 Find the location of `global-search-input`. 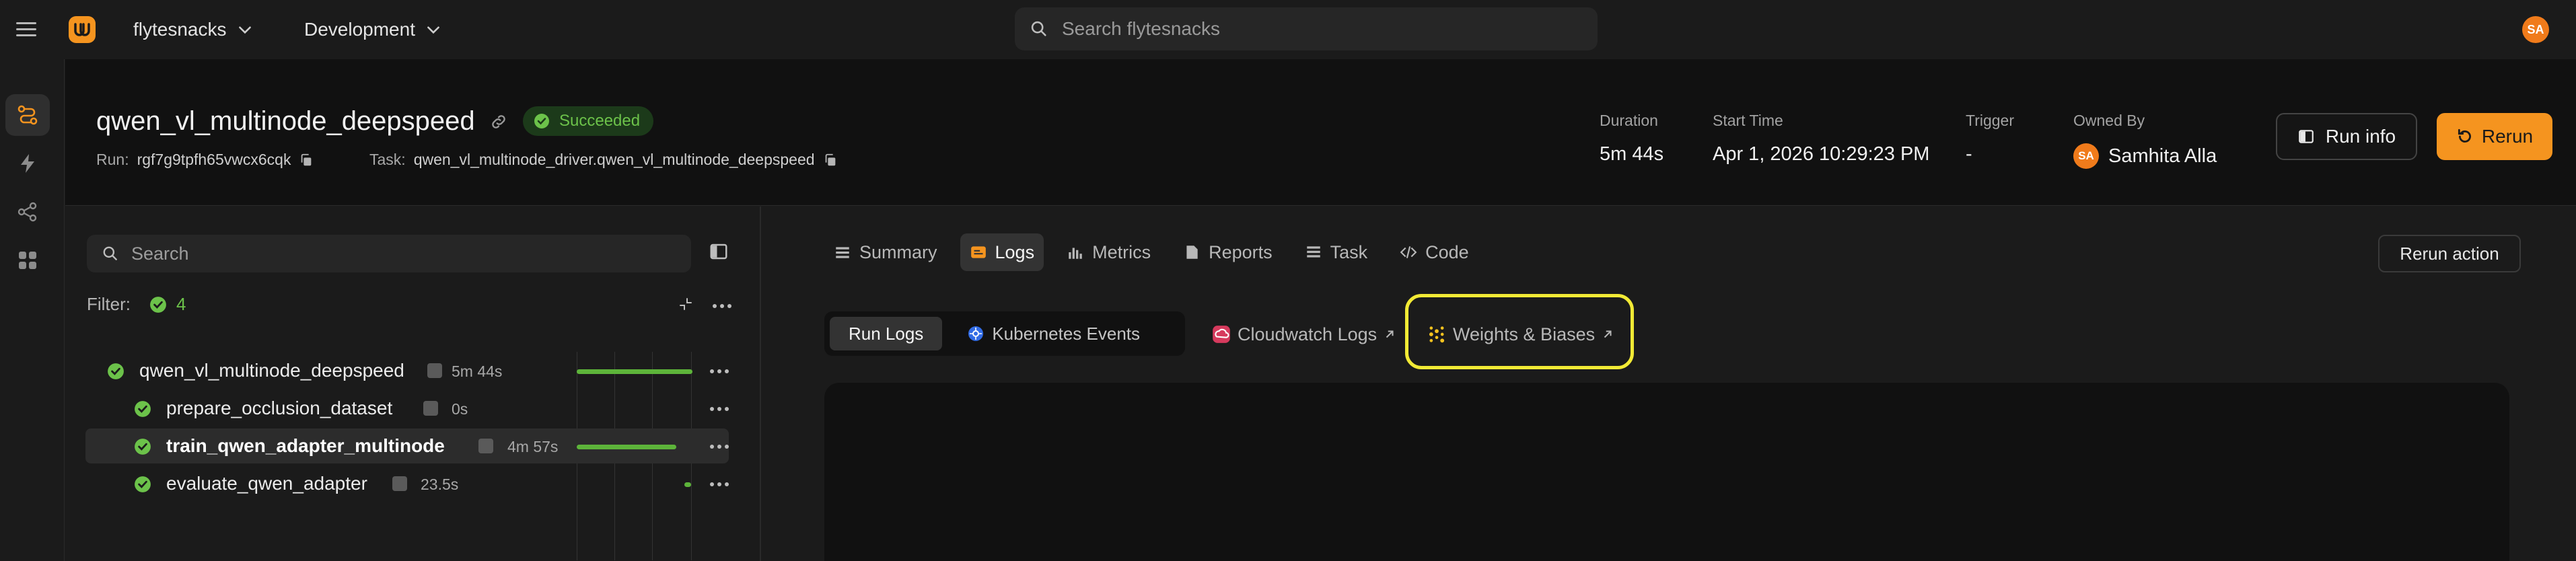

global-search-input is located at coordinates (1317, 29).